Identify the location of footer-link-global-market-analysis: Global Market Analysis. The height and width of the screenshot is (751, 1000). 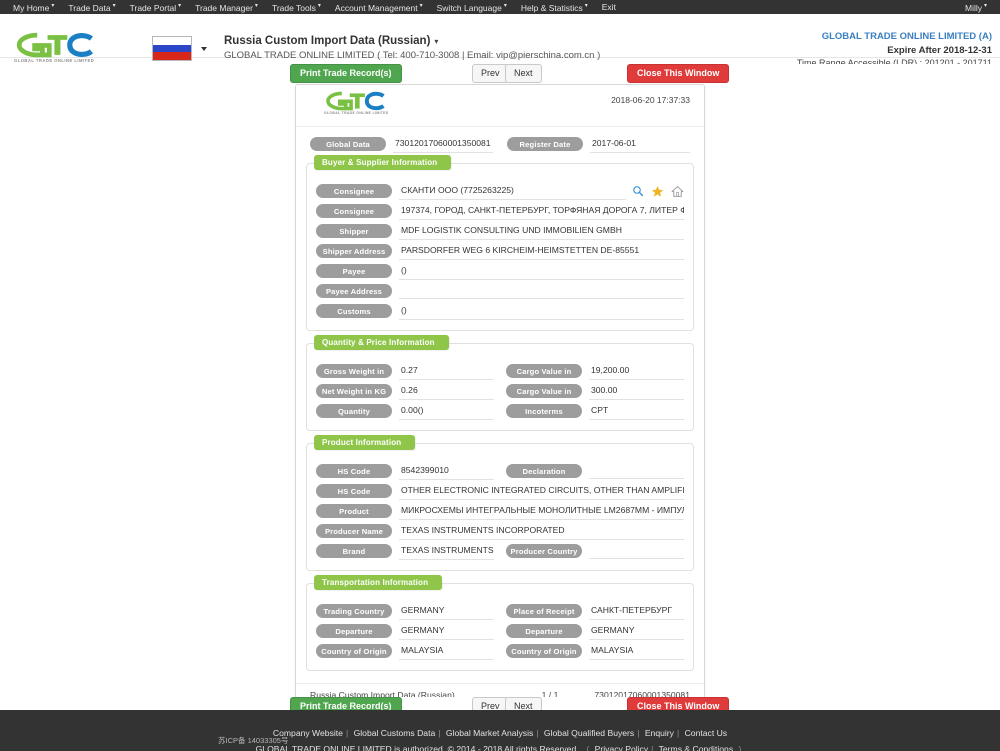
(489, 733).